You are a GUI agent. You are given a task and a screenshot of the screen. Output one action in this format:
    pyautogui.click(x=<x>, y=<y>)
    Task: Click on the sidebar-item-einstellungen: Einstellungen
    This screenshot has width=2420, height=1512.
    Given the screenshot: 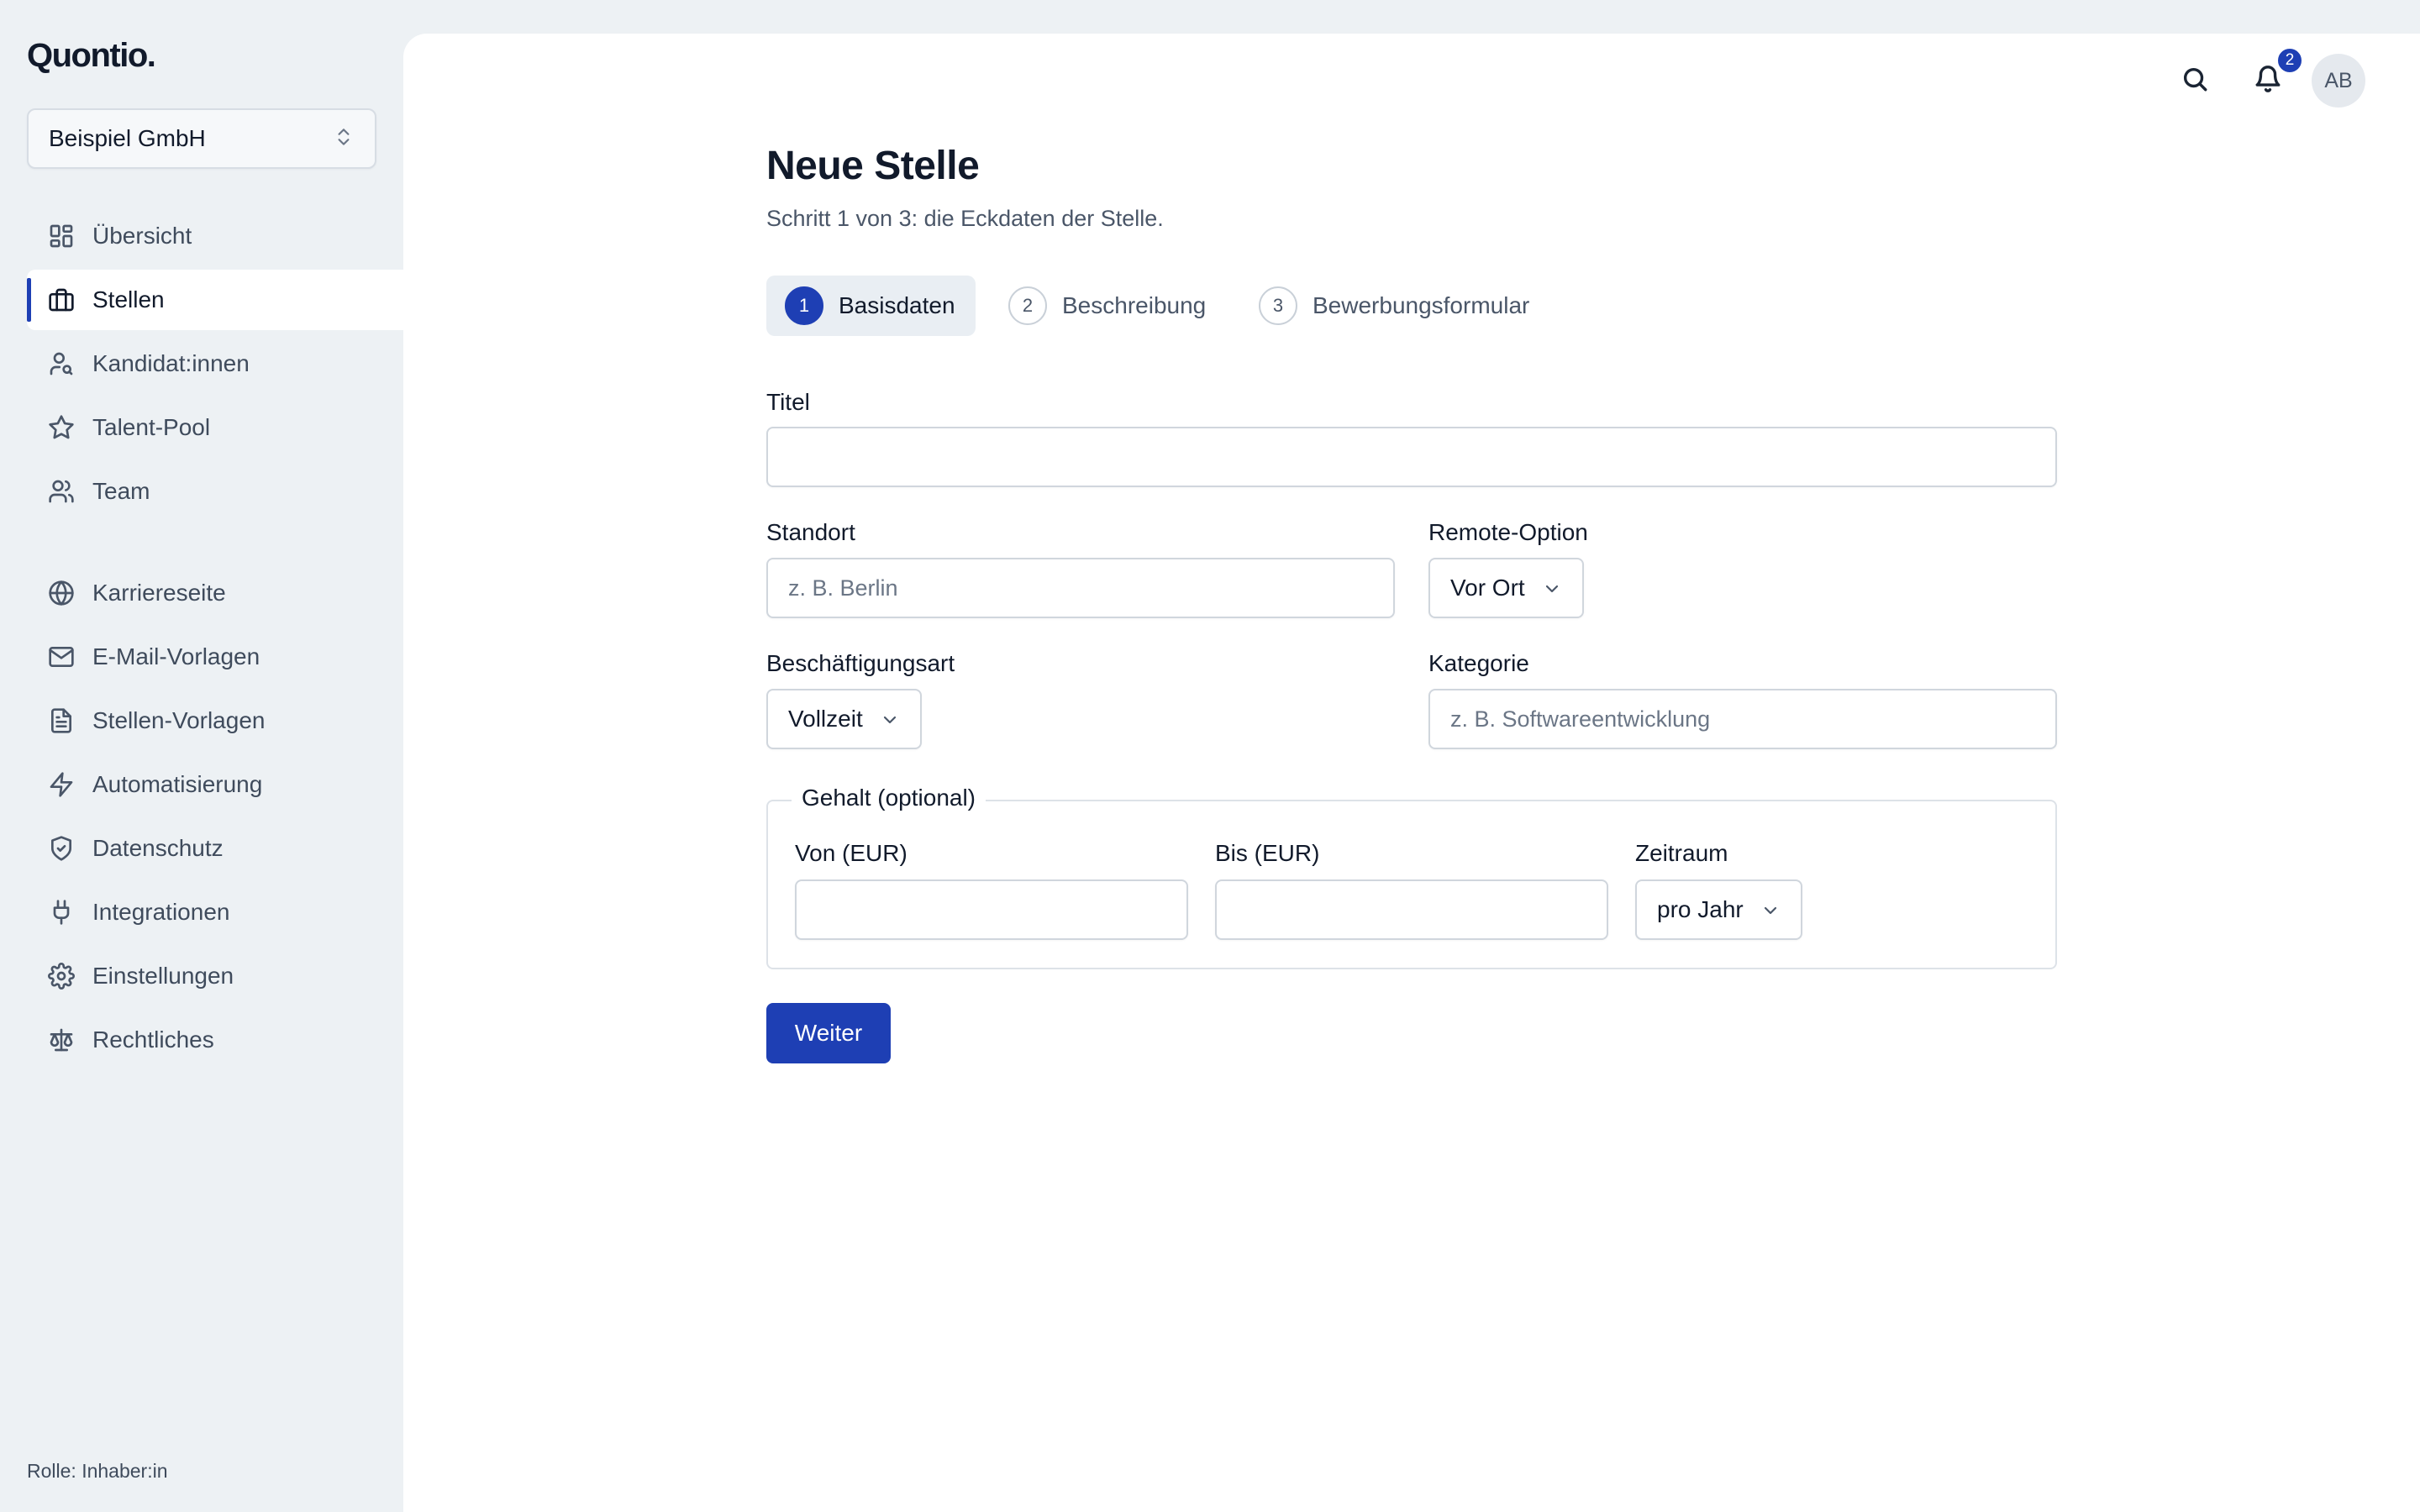 What is the action you would take?
    pyautogui.click(x=215, y=976)
    